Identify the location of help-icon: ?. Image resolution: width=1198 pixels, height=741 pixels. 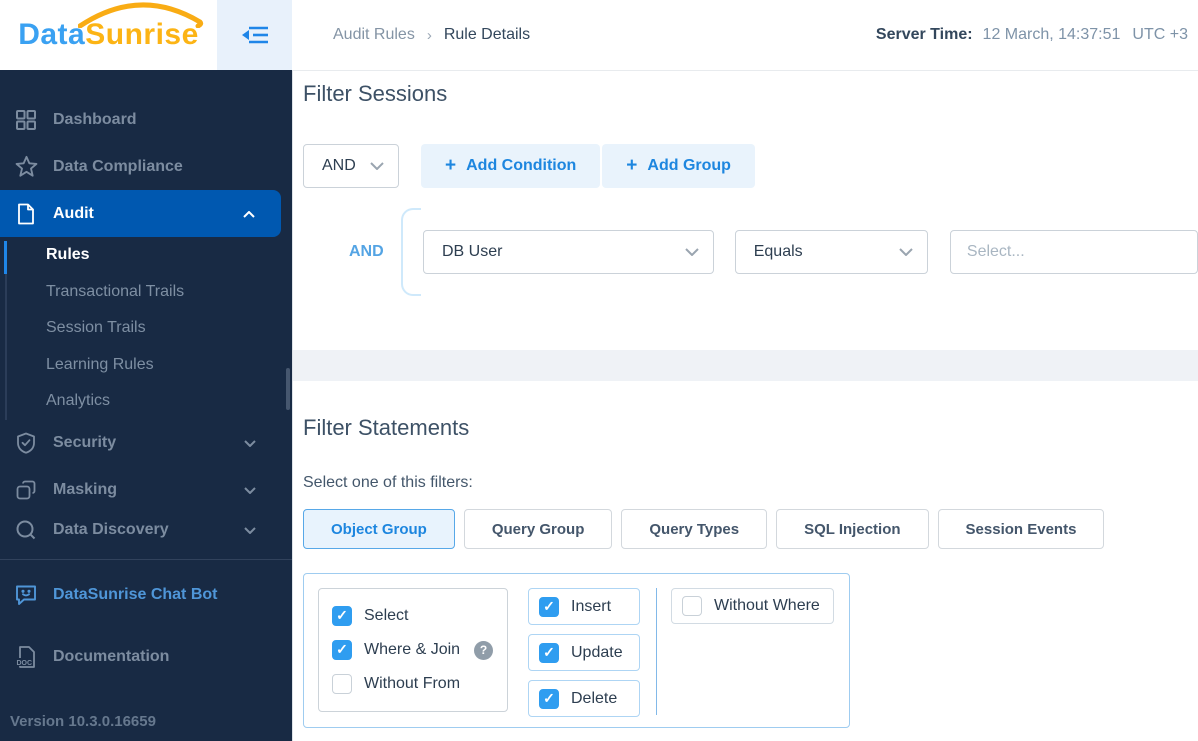
(484, 650).